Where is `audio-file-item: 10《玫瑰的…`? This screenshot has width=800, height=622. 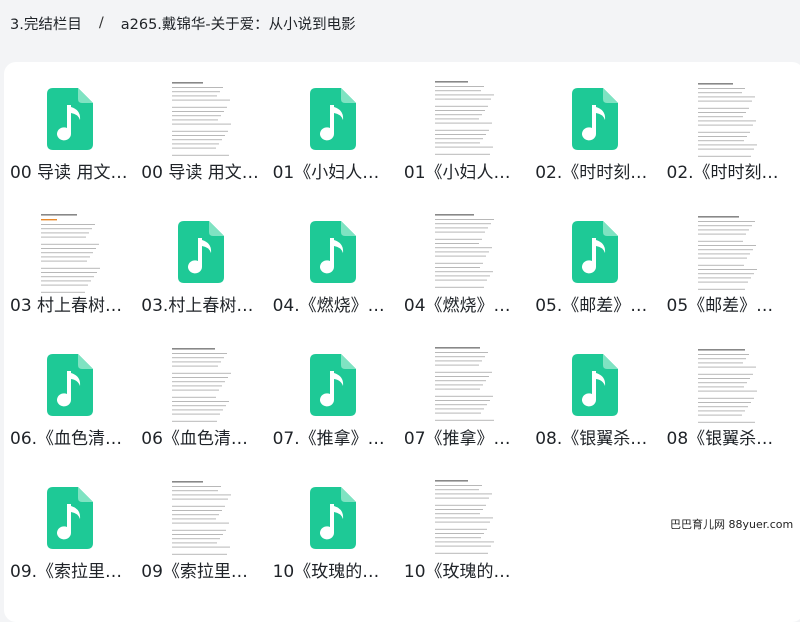
audio-file-item: 10《玫瑰的… is located at coordinates (334, 527).